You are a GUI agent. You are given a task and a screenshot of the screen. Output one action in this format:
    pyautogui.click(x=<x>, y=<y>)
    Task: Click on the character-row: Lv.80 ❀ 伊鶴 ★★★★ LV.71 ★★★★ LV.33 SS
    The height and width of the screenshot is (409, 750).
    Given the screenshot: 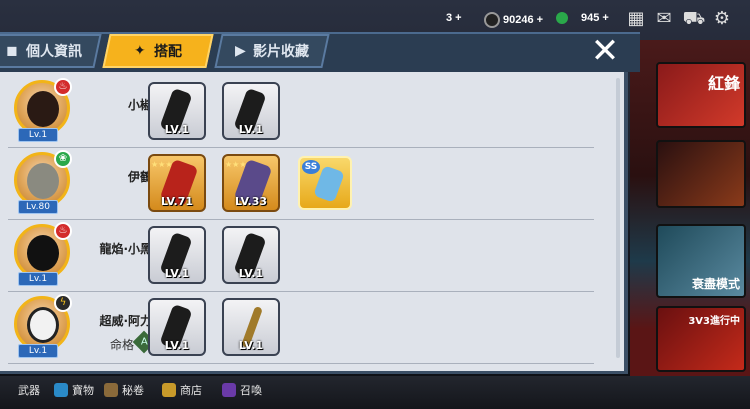 What is the action you would take?
    pyautogui.click(x=301, y=184)
    